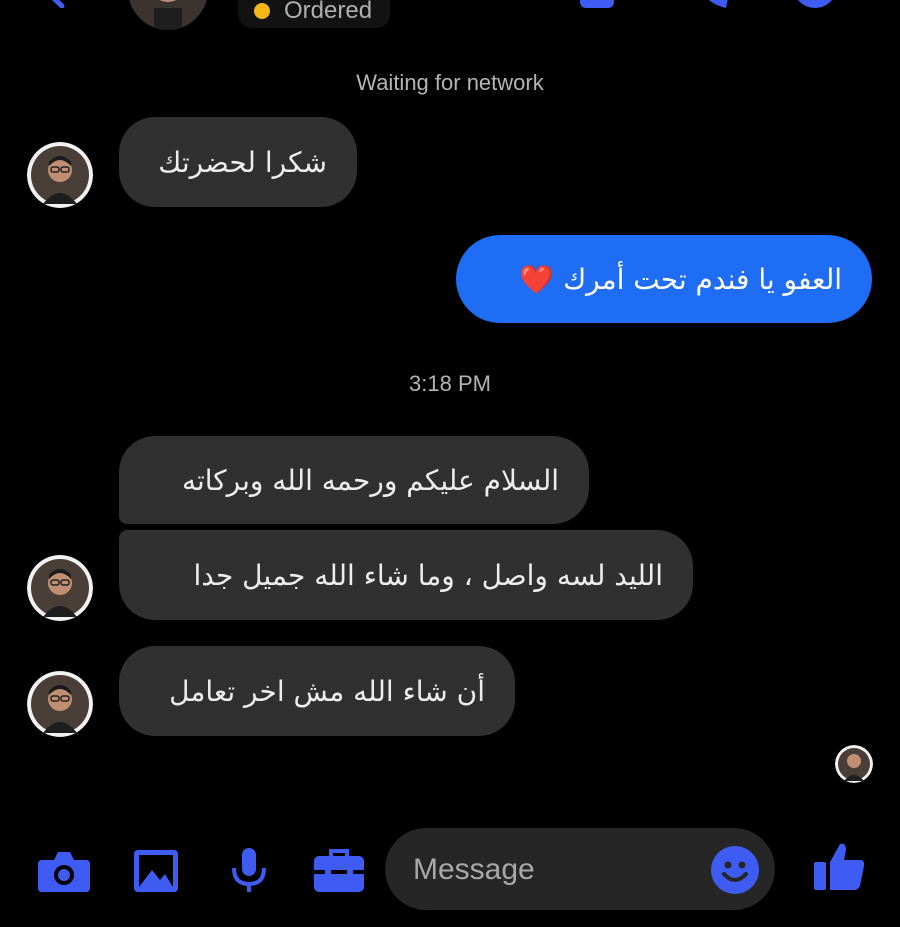 The image size is (900, 927). What do you see at coordinates (450, 82) in the screenshot?
I see `network-notice: Waiting for network` at bounding box center [450, 82].